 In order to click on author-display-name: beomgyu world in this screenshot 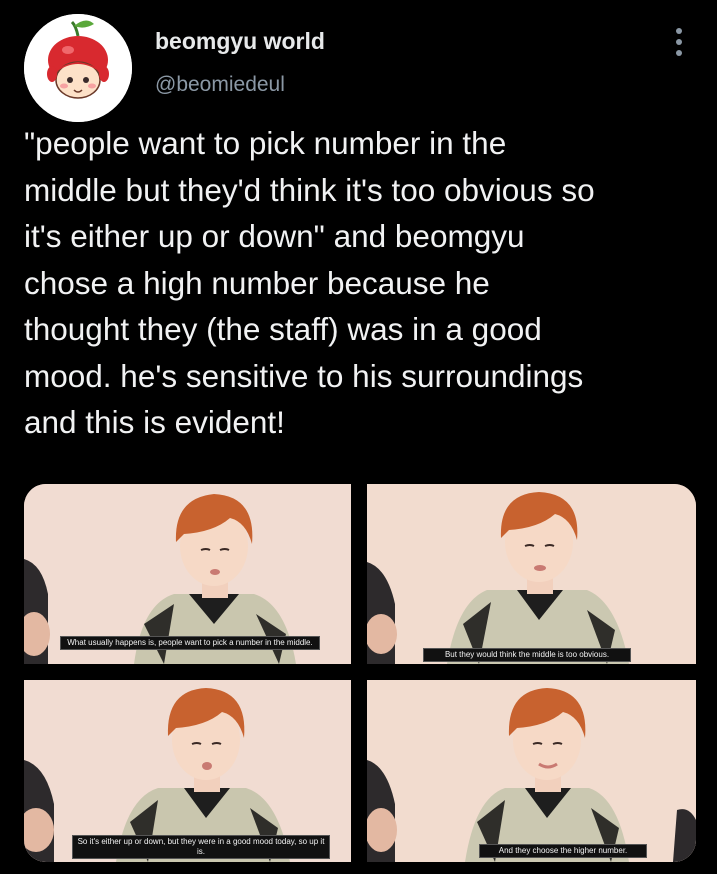, I will do `click(240, 41)`.